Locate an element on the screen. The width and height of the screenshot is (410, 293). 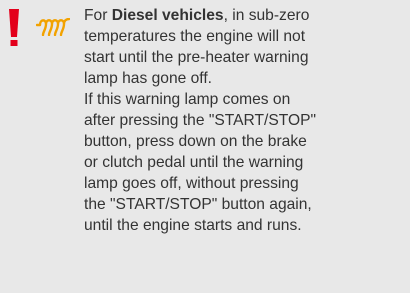
text-line: or clutch pedal until the warning is located at coordinates (194, 162).